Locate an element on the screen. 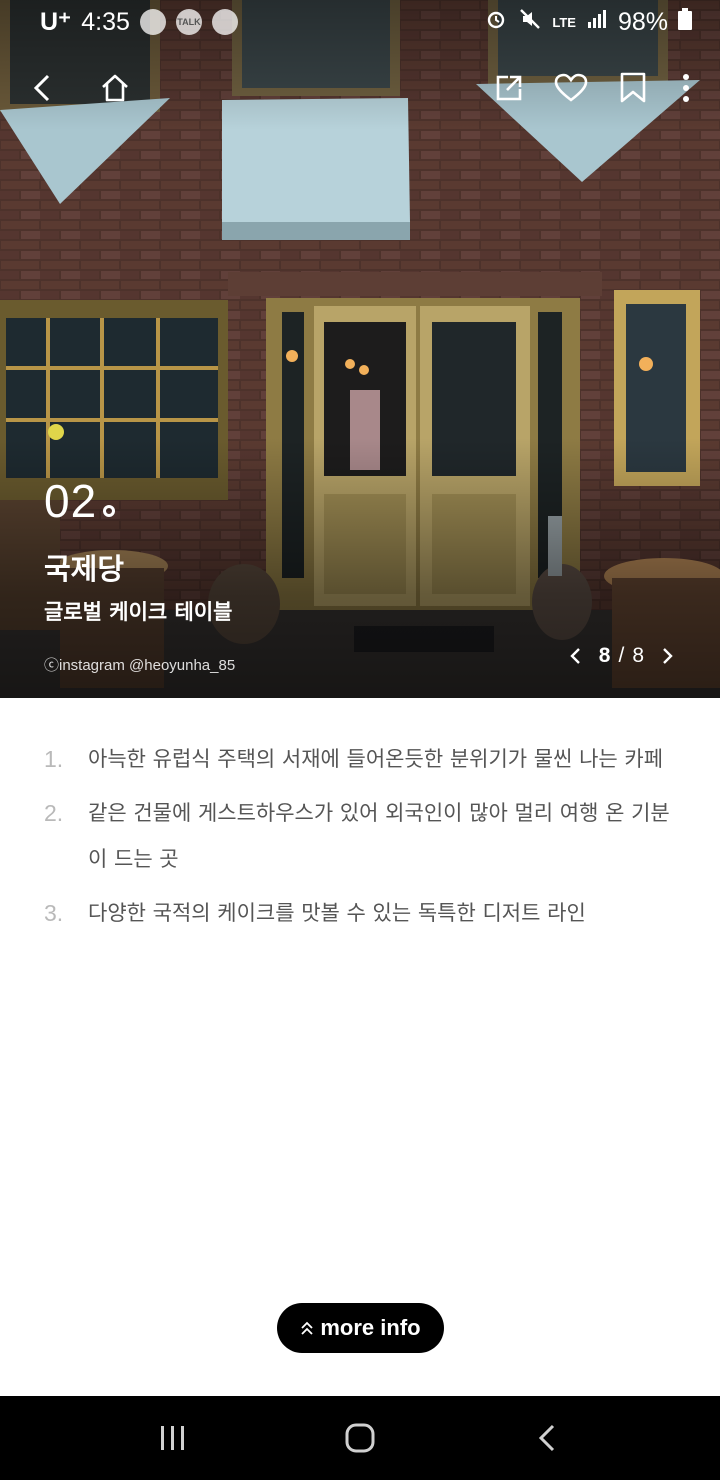 This screenshot has width=720, height=1480. place-title: 국제당 is located at coordinates (84, 569).